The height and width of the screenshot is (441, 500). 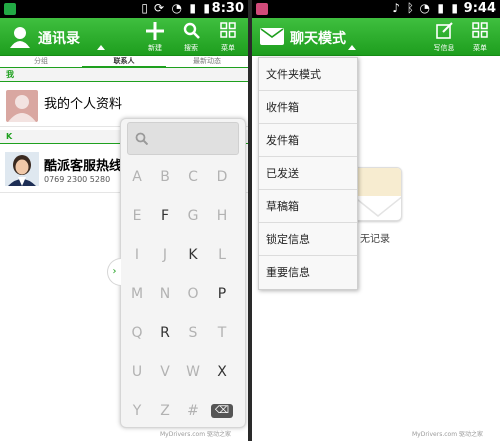 What do you see at coordinates (20, 37) in the screenshot?
I see `contact-person-icon` at bounding box center [20, 37].